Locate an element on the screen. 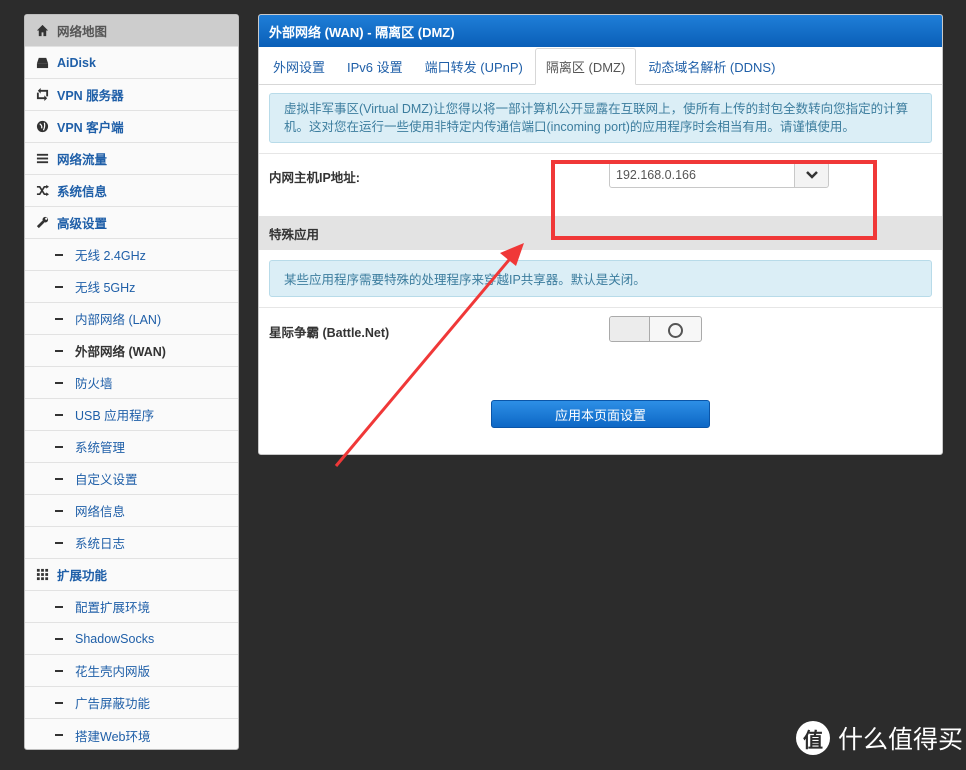 This screenshot has width=966, height=770. annotation-arrow is located at coordinates (429, 355).